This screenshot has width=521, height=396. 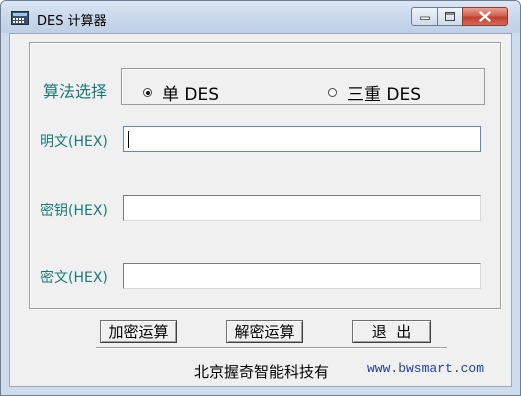 I want to click on radio-single-des: 单 DES, so click(x=181, y=92).